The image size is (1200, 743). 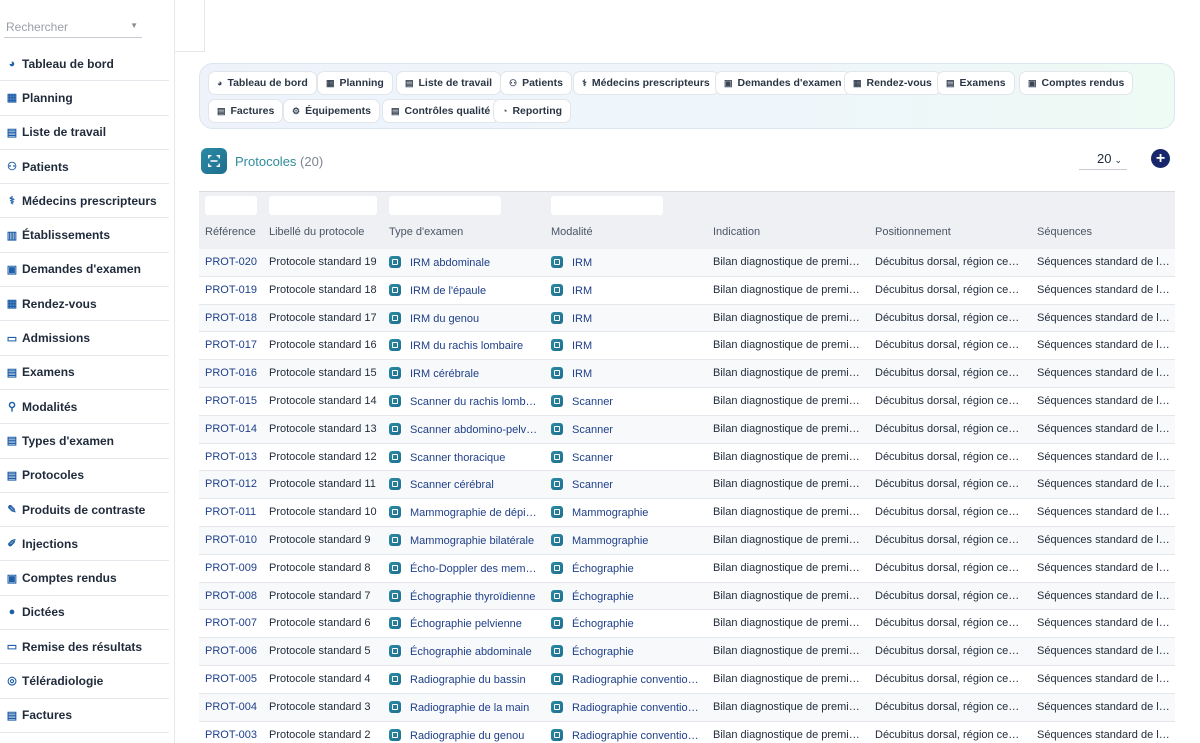 I want to click on sidebar-item-11: ▤ Types d'examen, so click(x=84, y=441).